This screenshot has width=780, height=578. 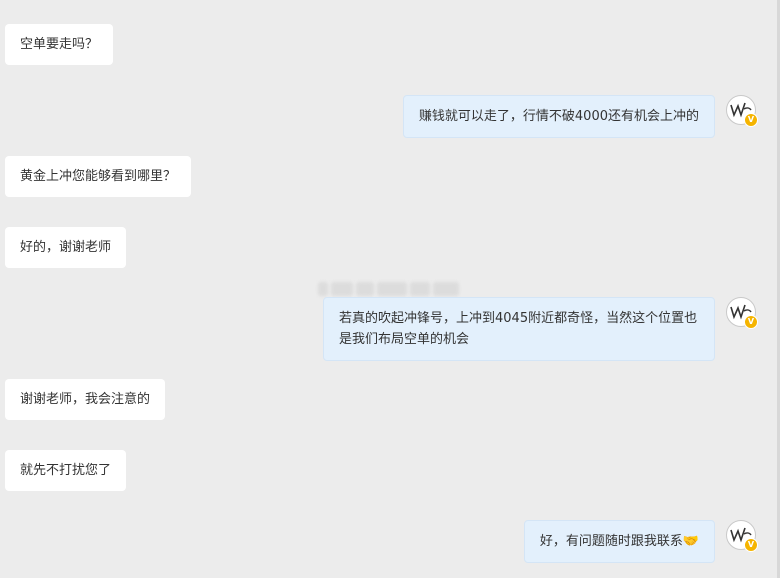 I want to click on redacted-strip, so click(x=389, y=289).